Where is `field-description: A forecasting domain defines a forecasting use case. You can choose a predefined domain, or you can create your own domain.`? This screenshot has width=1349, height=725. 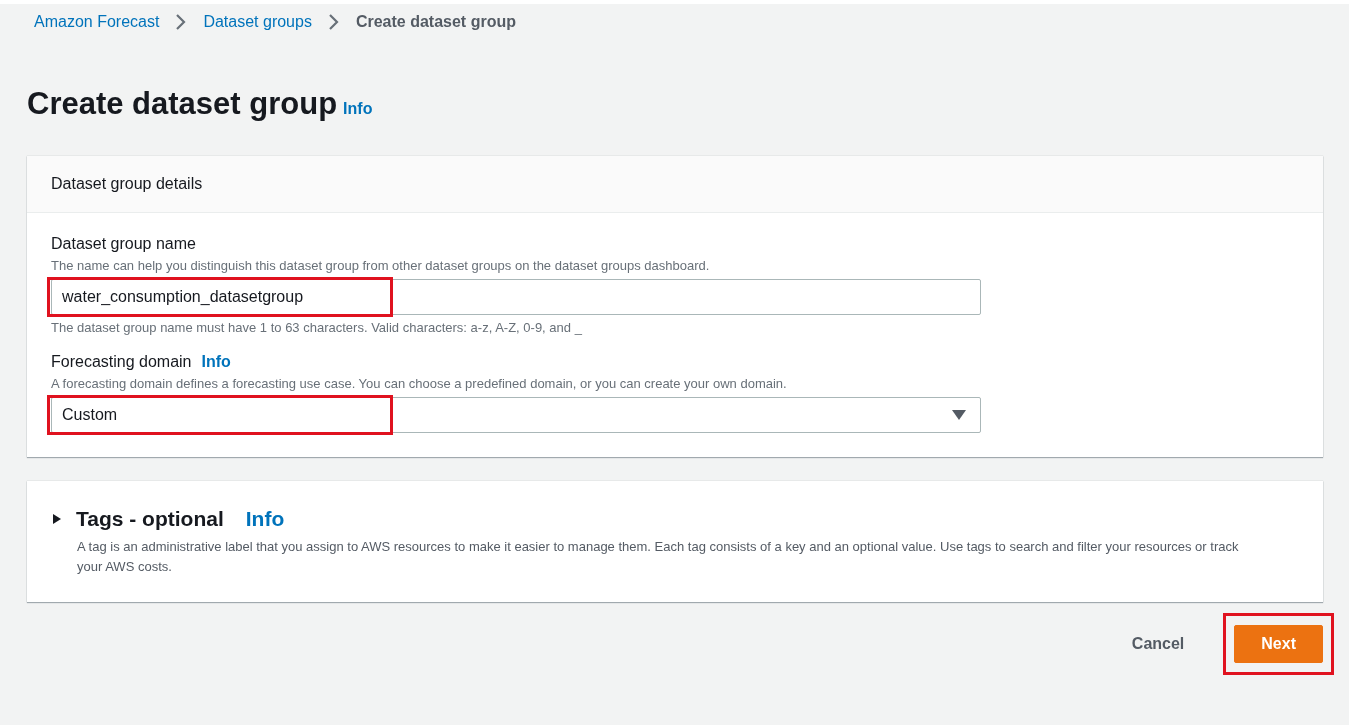
field-description: A forecasting domain defines a forecasting use case. You can choose a predefined domain, or you can create your own domain. is located at coordinates (419, 383).